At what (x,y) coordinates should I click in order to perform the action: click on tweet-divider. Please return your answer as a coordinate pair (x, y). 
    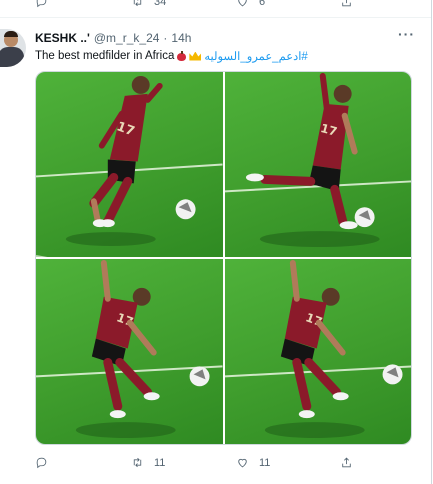
    Looking at the image, I should click on (215, 17).